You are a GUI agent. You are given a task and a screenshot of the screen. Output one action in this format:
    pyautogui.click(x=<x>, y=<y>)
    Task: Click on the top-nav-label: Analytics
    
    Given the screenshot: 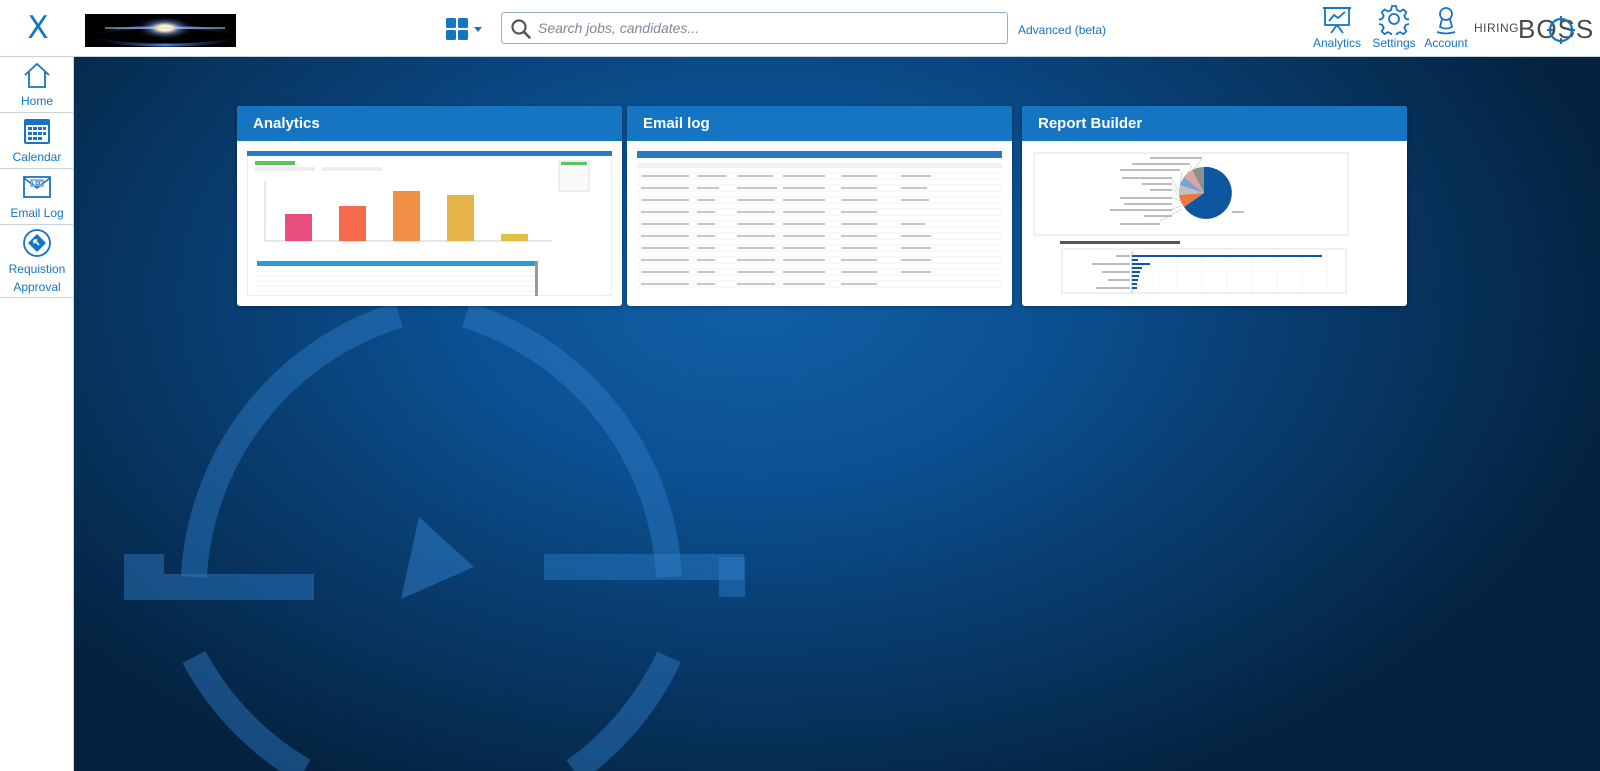 What is the action you would take?
    pyautogui.click(x=1337, y=43)
    